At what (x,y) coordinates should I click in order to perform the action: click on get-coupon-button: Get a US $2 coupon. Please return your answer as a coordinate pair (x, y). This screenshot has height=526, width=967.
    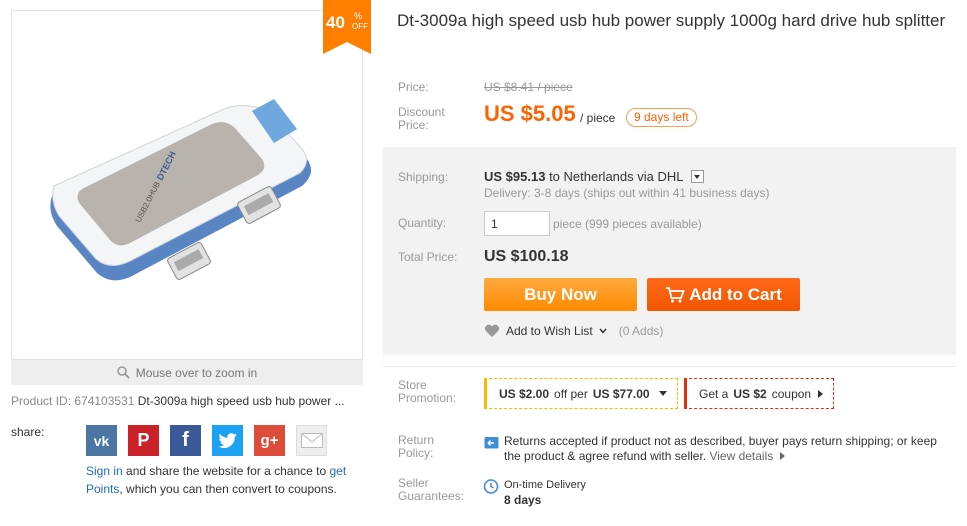
    Looking at the image, I should click on (759, 393).